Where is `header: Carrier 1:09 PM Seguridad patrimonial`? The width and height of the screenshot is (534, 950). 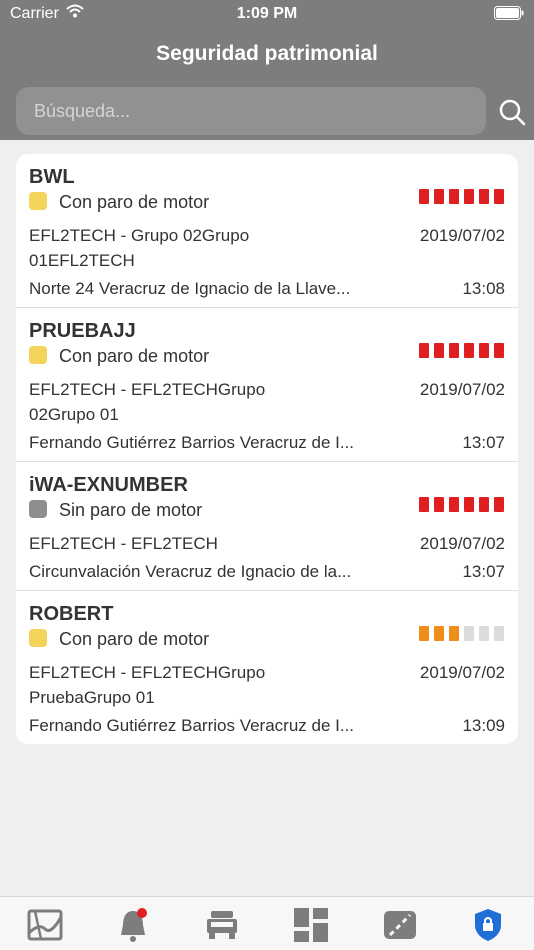
header: Carrier 1:09 PM Seguridad patrimonial is located at coordinates (267, 70).